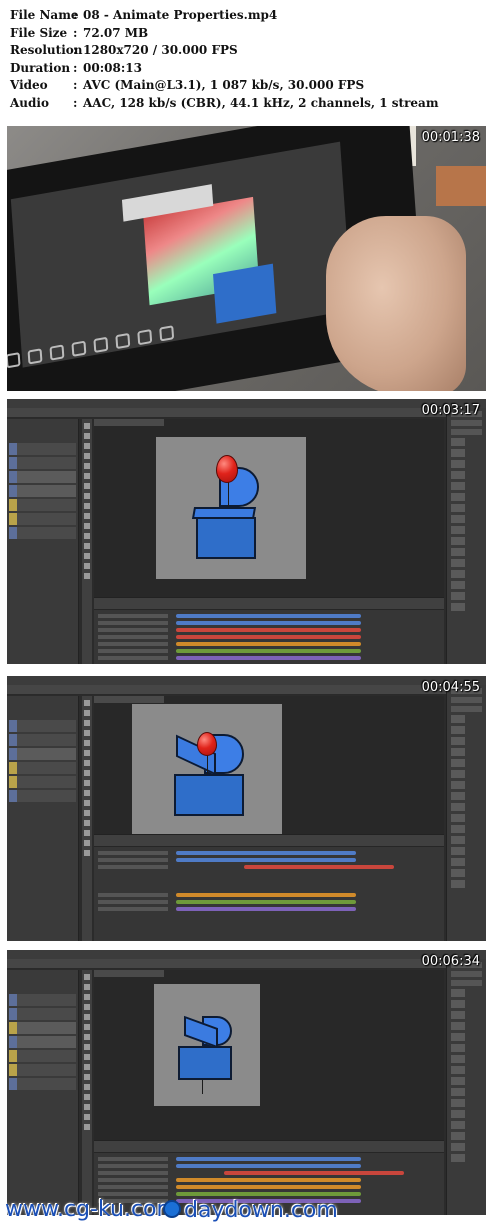 The image size is (492, 1226). What do you see at coordinates (40, 67) in the screenshot?
I see `info-key: Duration` at bounding box center [40, 67].